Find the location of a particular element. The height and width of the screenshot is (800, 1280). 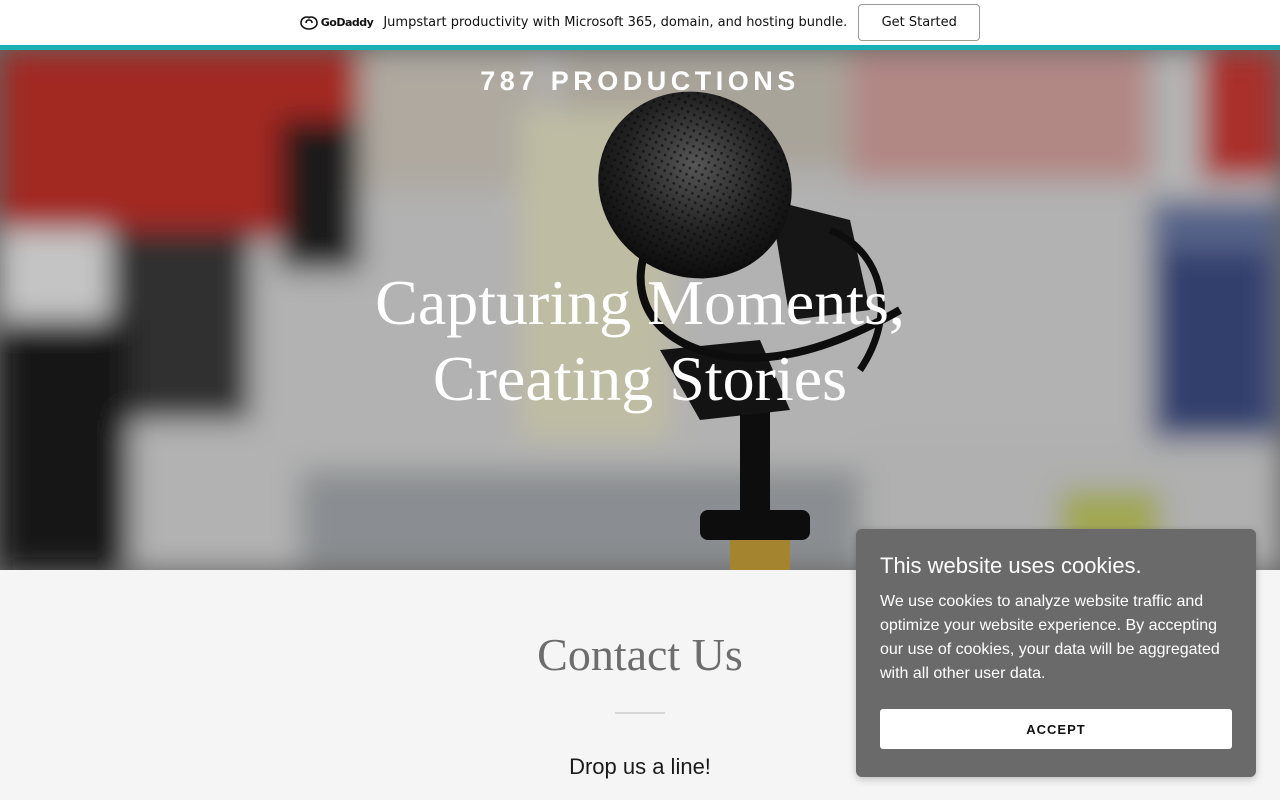

accept-cookies-button: ACCEPT is located at coordinates (1056, 729).